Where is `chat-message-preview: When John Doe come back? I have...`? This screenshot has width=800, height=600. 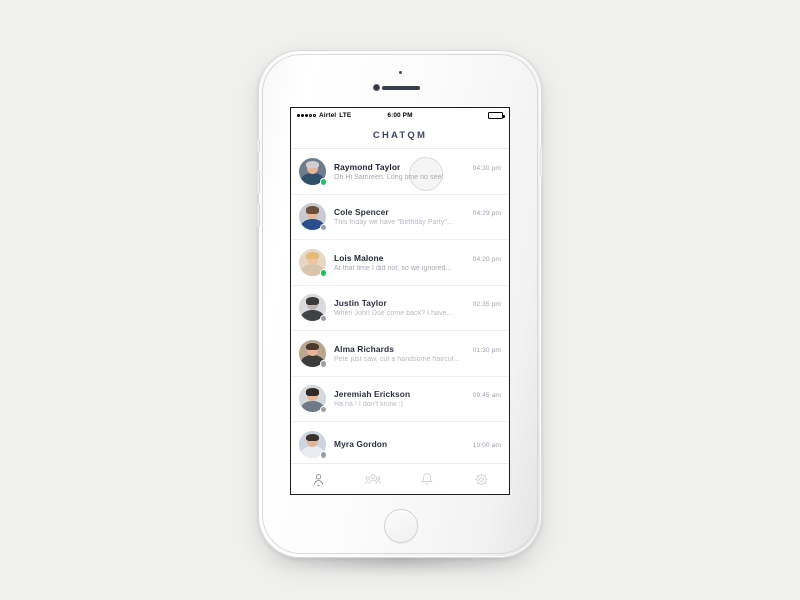 chat-message-preview: When John Doe come back? I have... is located at coordinates (393, 314).